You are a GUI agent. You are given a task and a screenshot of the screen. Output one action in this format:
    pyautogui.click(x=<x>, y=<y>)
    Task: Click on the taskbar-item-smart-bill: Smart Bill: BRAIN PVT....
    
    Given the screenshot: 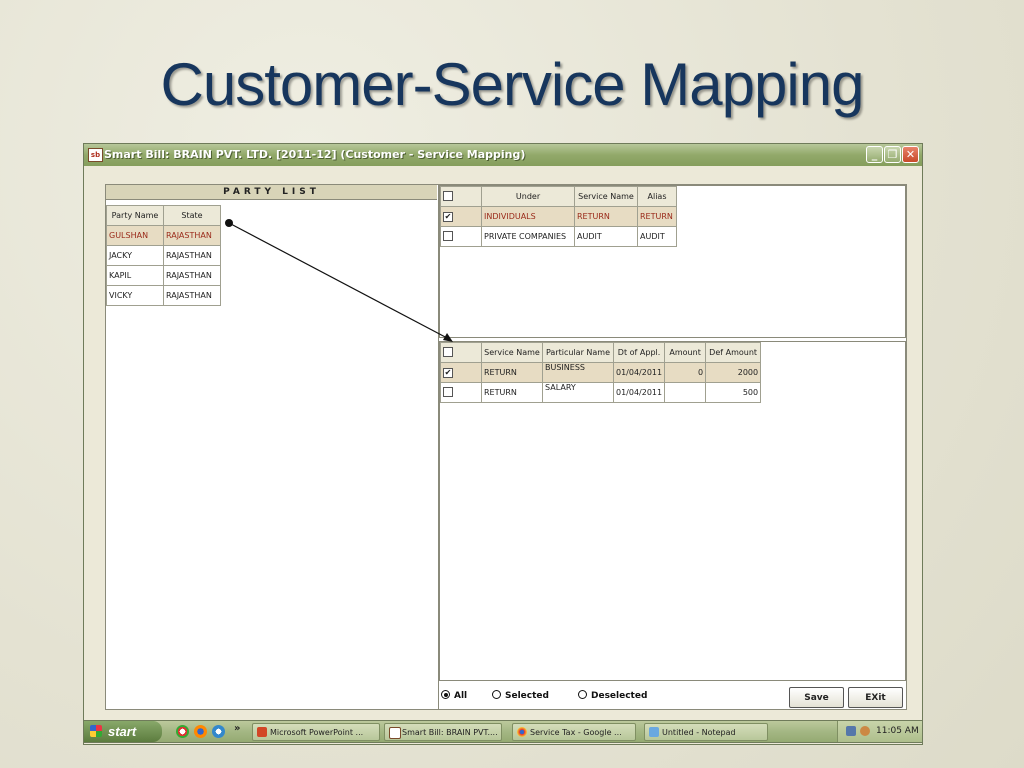 What is the action you would take?
    pyautogui.click(x=443, y=732)
    